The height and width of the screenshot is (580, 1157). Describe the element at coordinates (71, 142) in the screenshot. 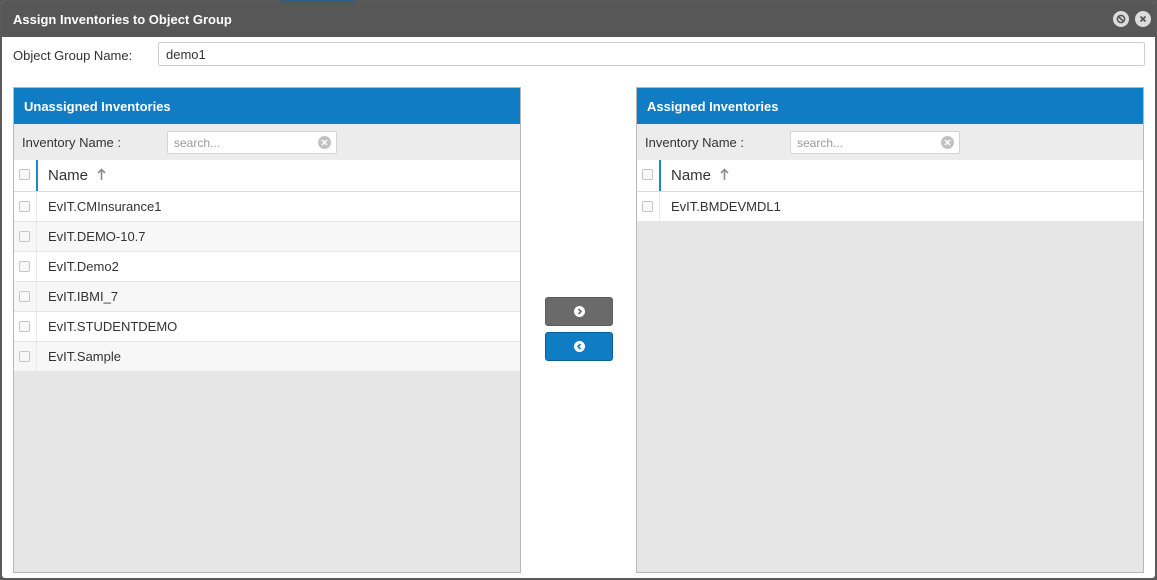

I see `unassigned-filter-label: Inventory Name :` at that location.